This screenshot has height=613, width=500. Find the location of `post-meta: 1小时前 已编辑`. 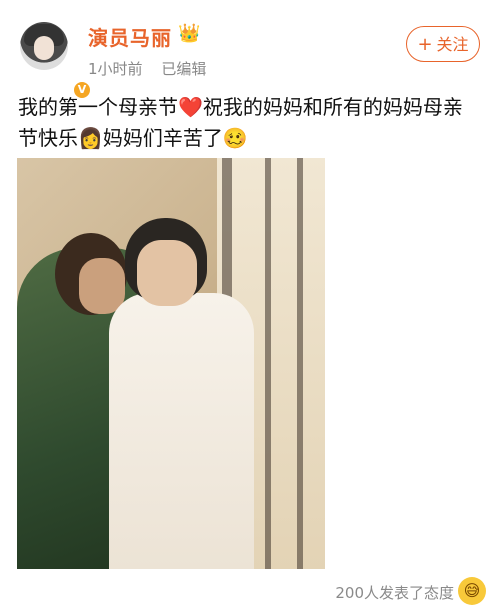

post-meta: 1小时前 已编辑 is located at coordinates (154, 68).